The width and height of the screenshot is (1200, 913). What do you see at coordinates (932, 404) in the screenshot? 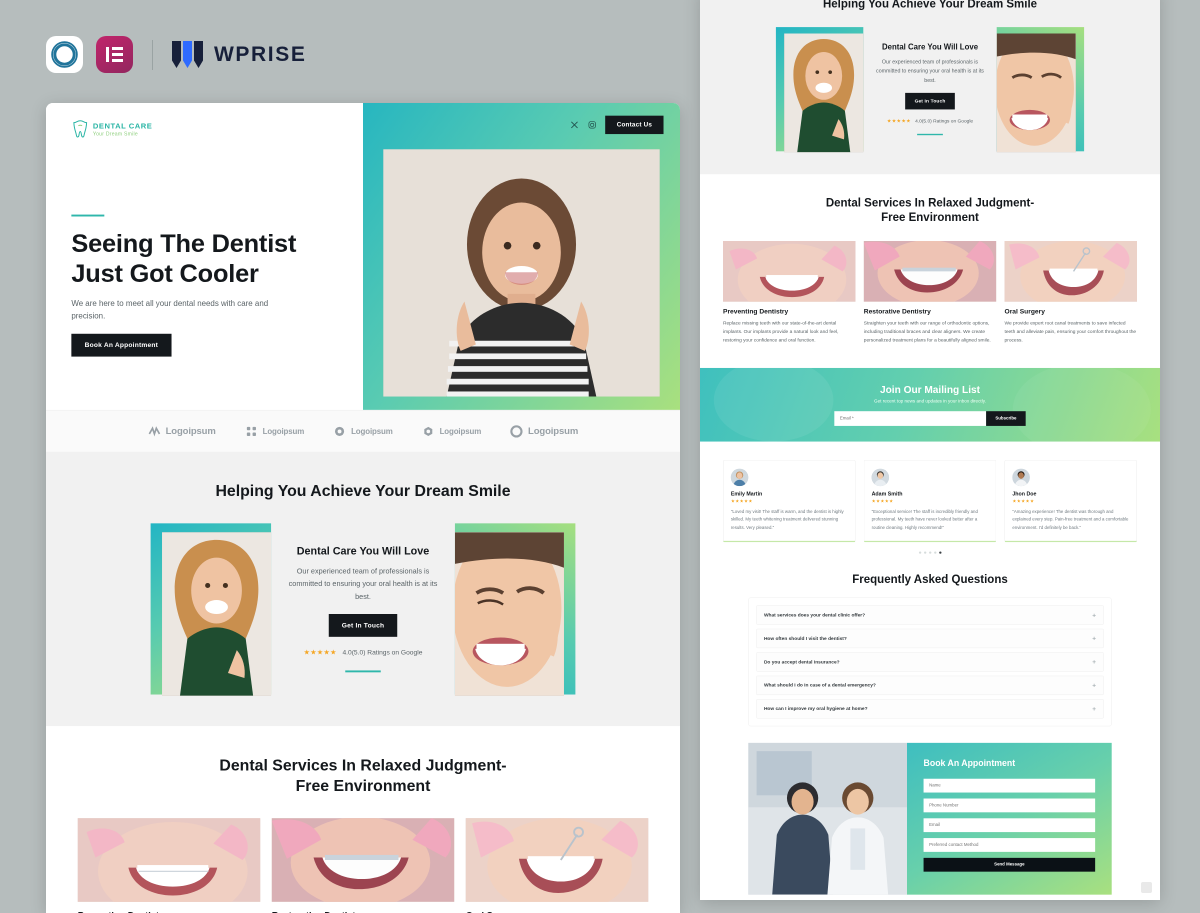
I see `mailing-background-image` at bounding box center [932, 404].